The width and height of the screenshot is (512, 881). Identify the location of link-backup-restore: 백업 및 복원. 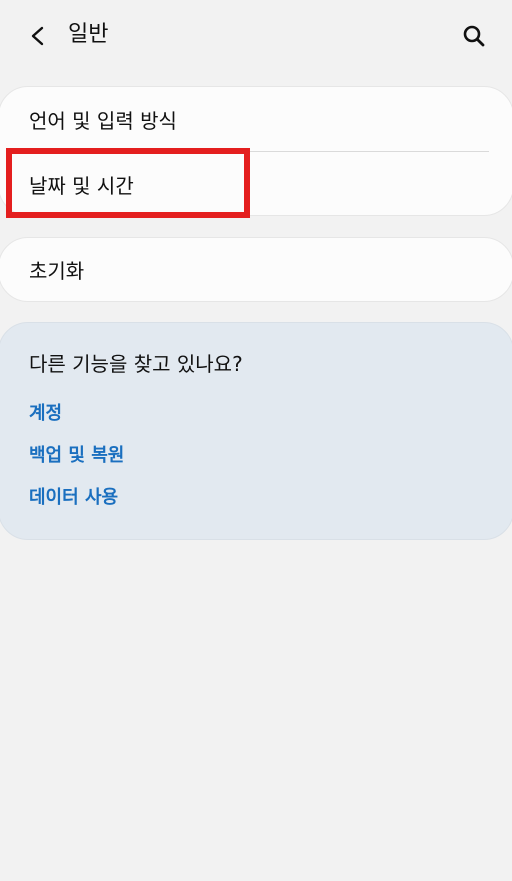
(76, 454).